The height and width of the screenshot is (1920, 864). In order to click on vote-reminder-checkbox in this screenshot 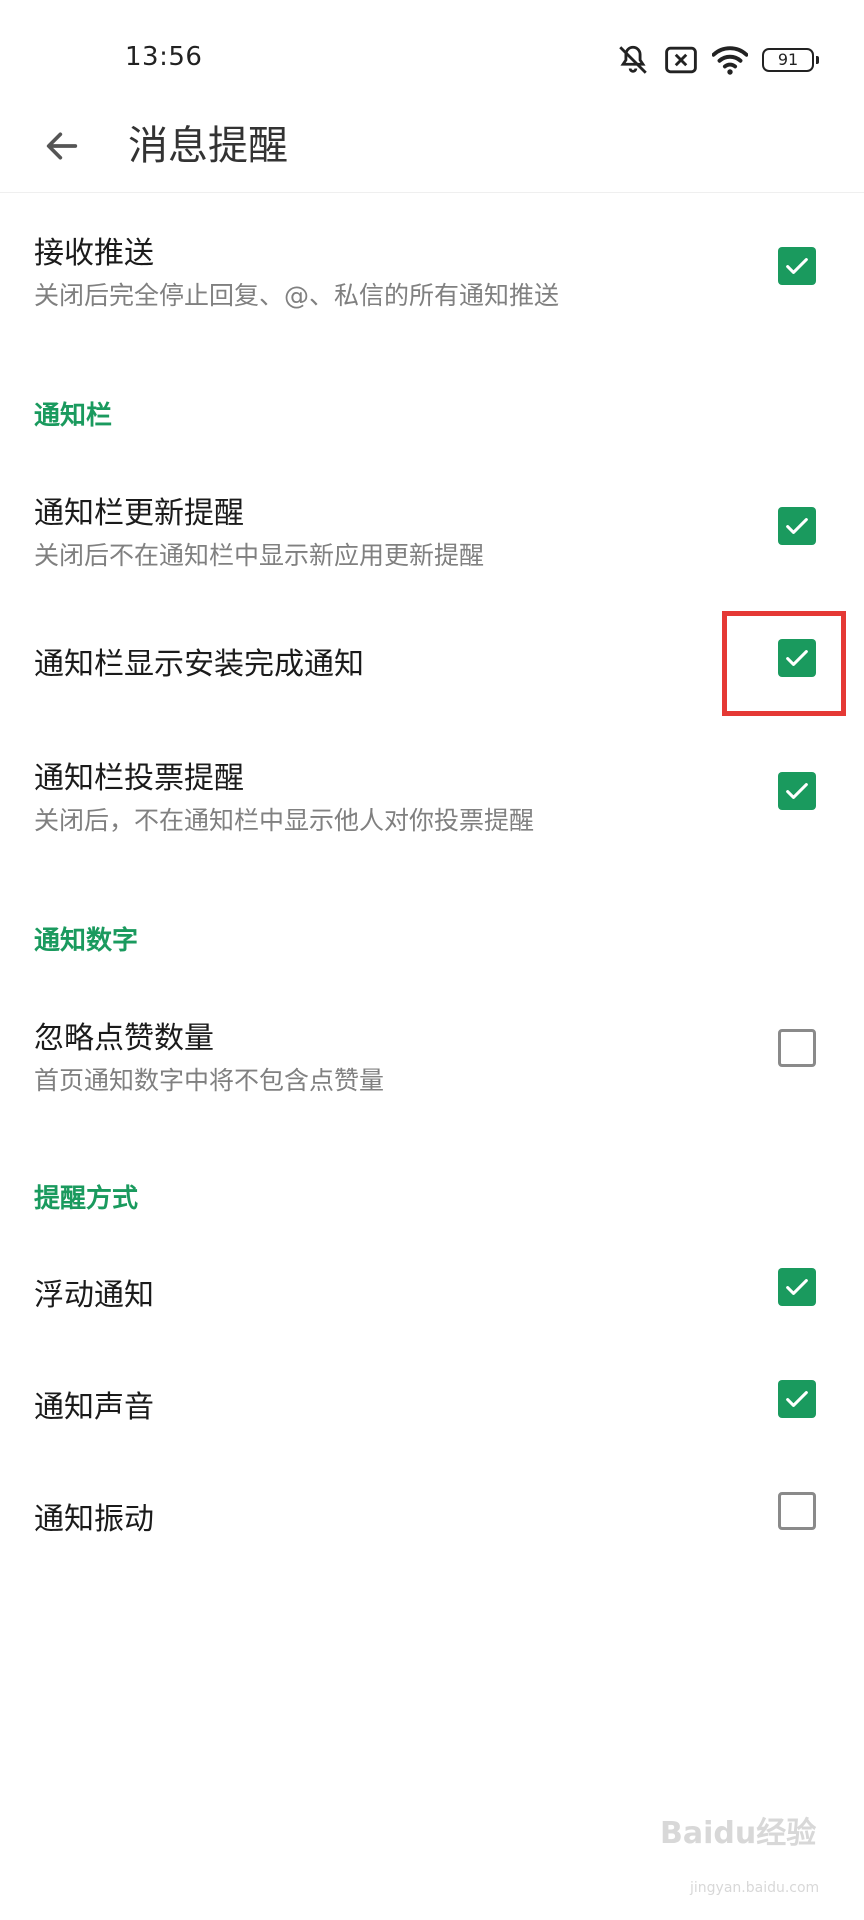, I will do `click(797, 791)`.